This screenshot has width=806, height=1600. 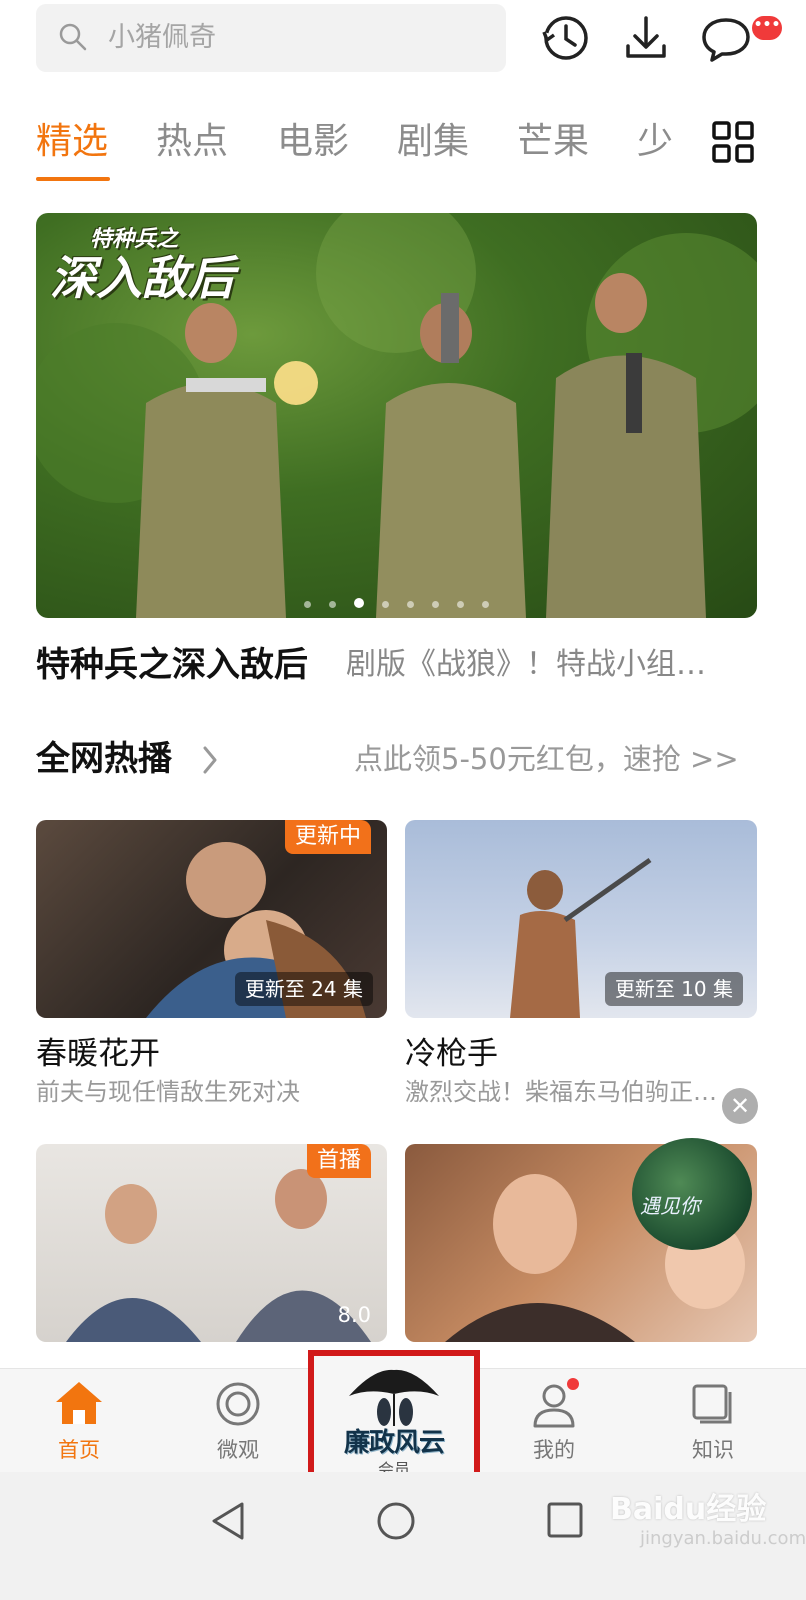 What do you see at coordinates (646, 38) in the screenshot?
I see `download-icon` at bounding box center [646, 38].